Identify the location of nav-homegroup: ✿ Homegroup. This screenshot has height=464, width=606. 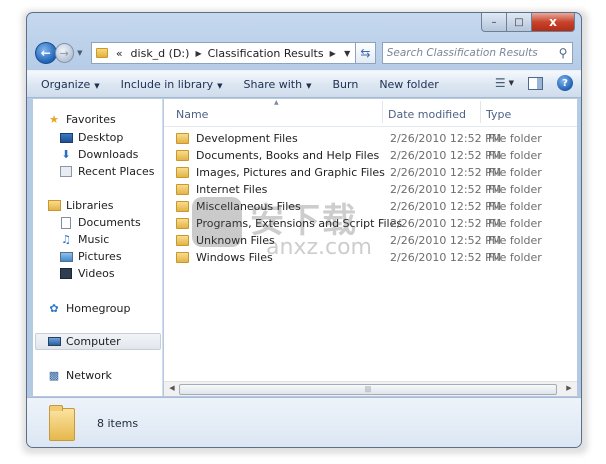
(88, 308).